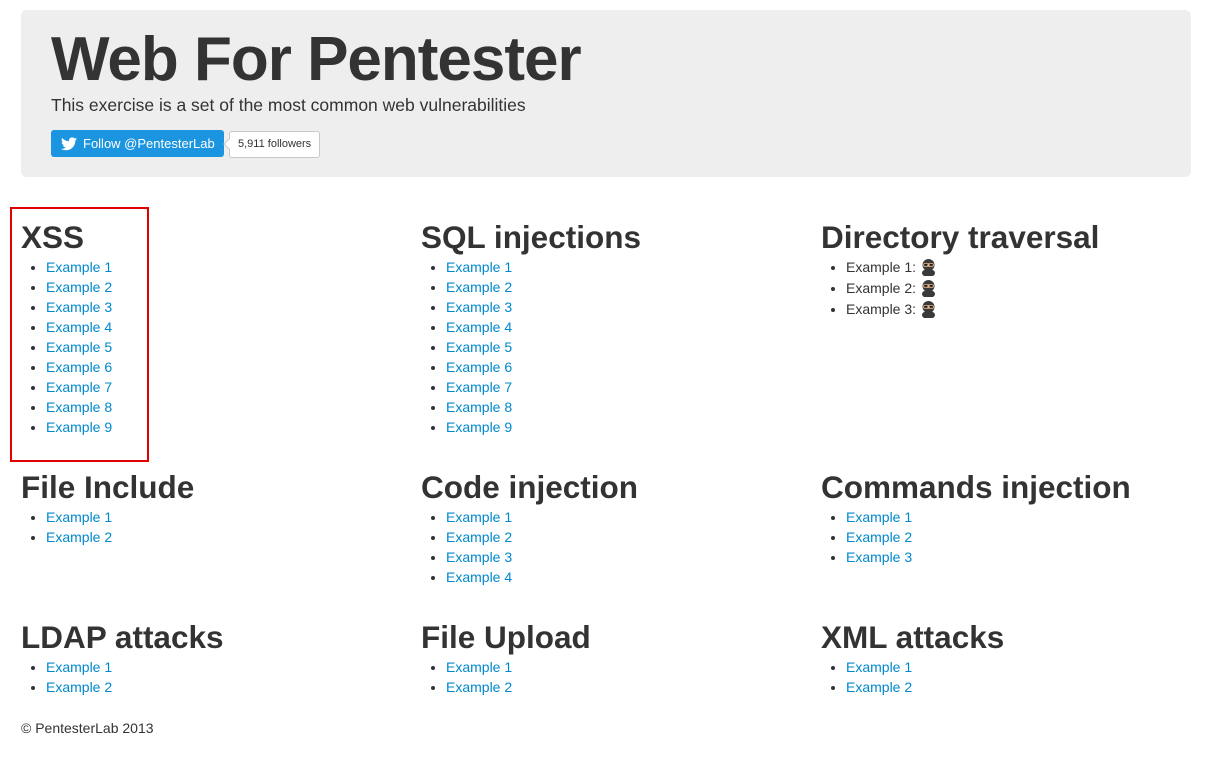 This screenshot has height=757, width=1207. Describe the element at coordinates (881, 267) in the screenshot. I see `directory-traversal-example-label: Example 1:` at that location.